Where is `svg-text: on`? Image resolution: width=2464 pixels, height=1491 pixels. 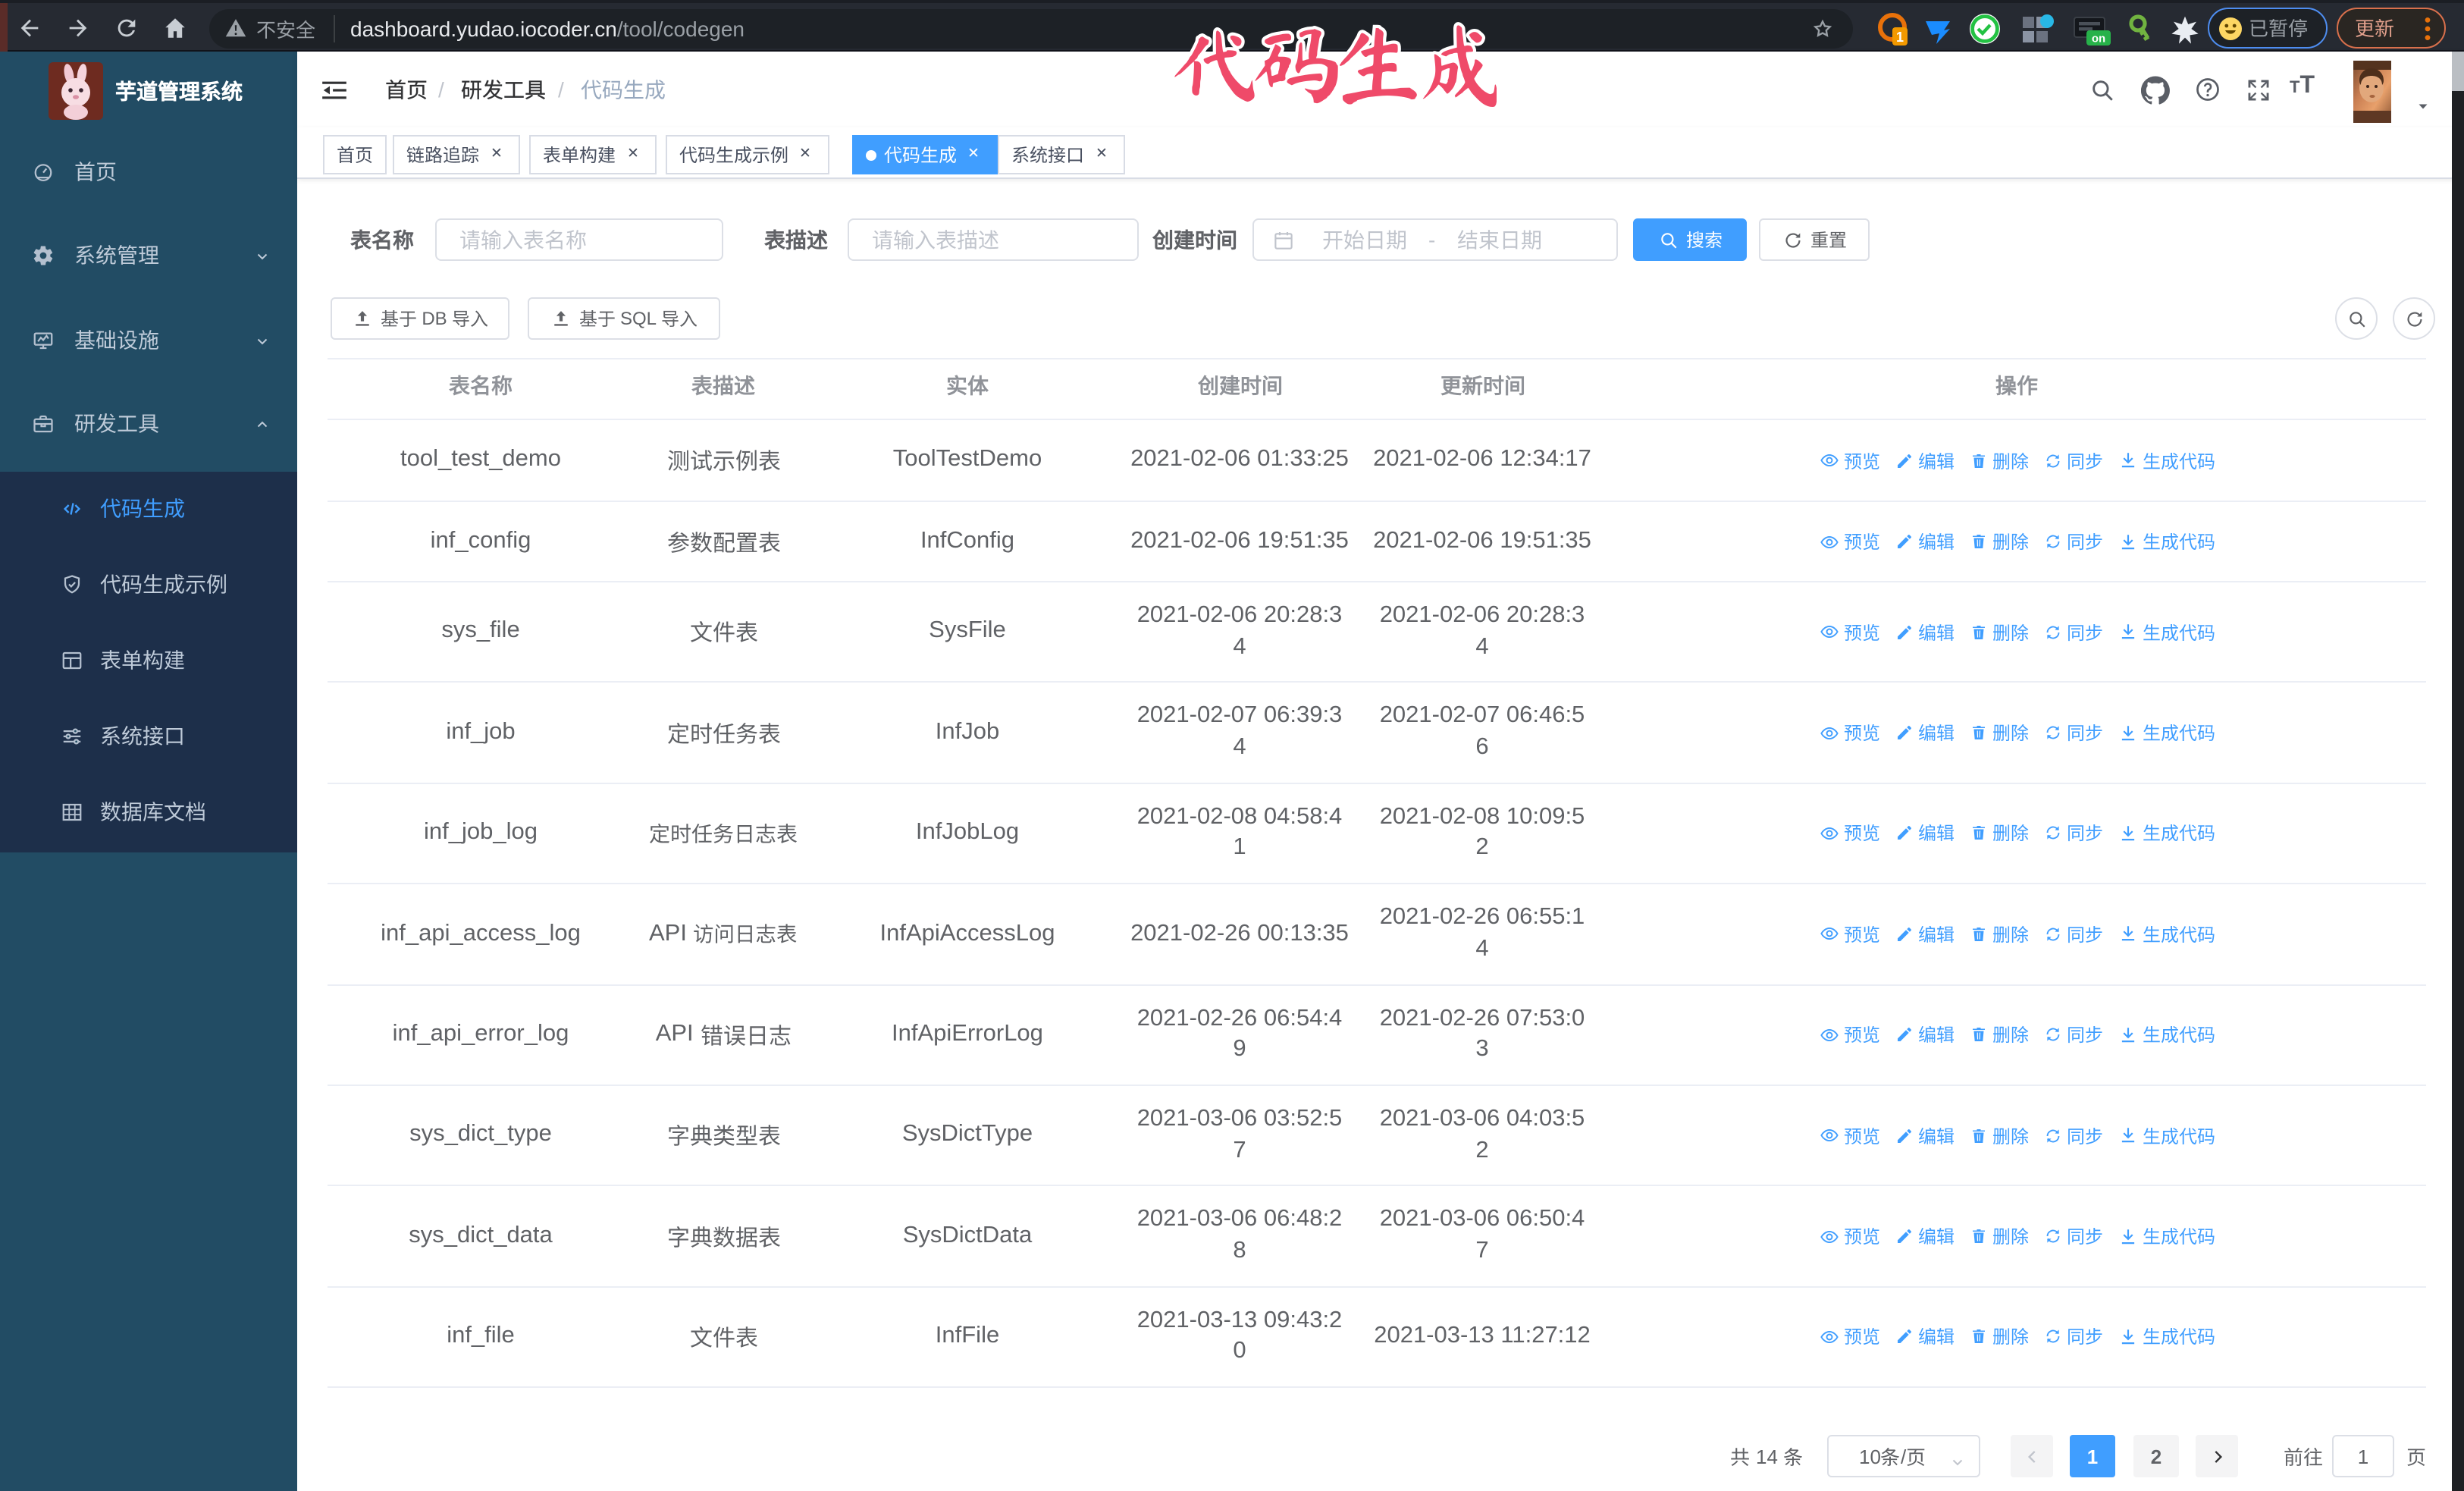
svg-text: on is located at coordinates (2099, 39).